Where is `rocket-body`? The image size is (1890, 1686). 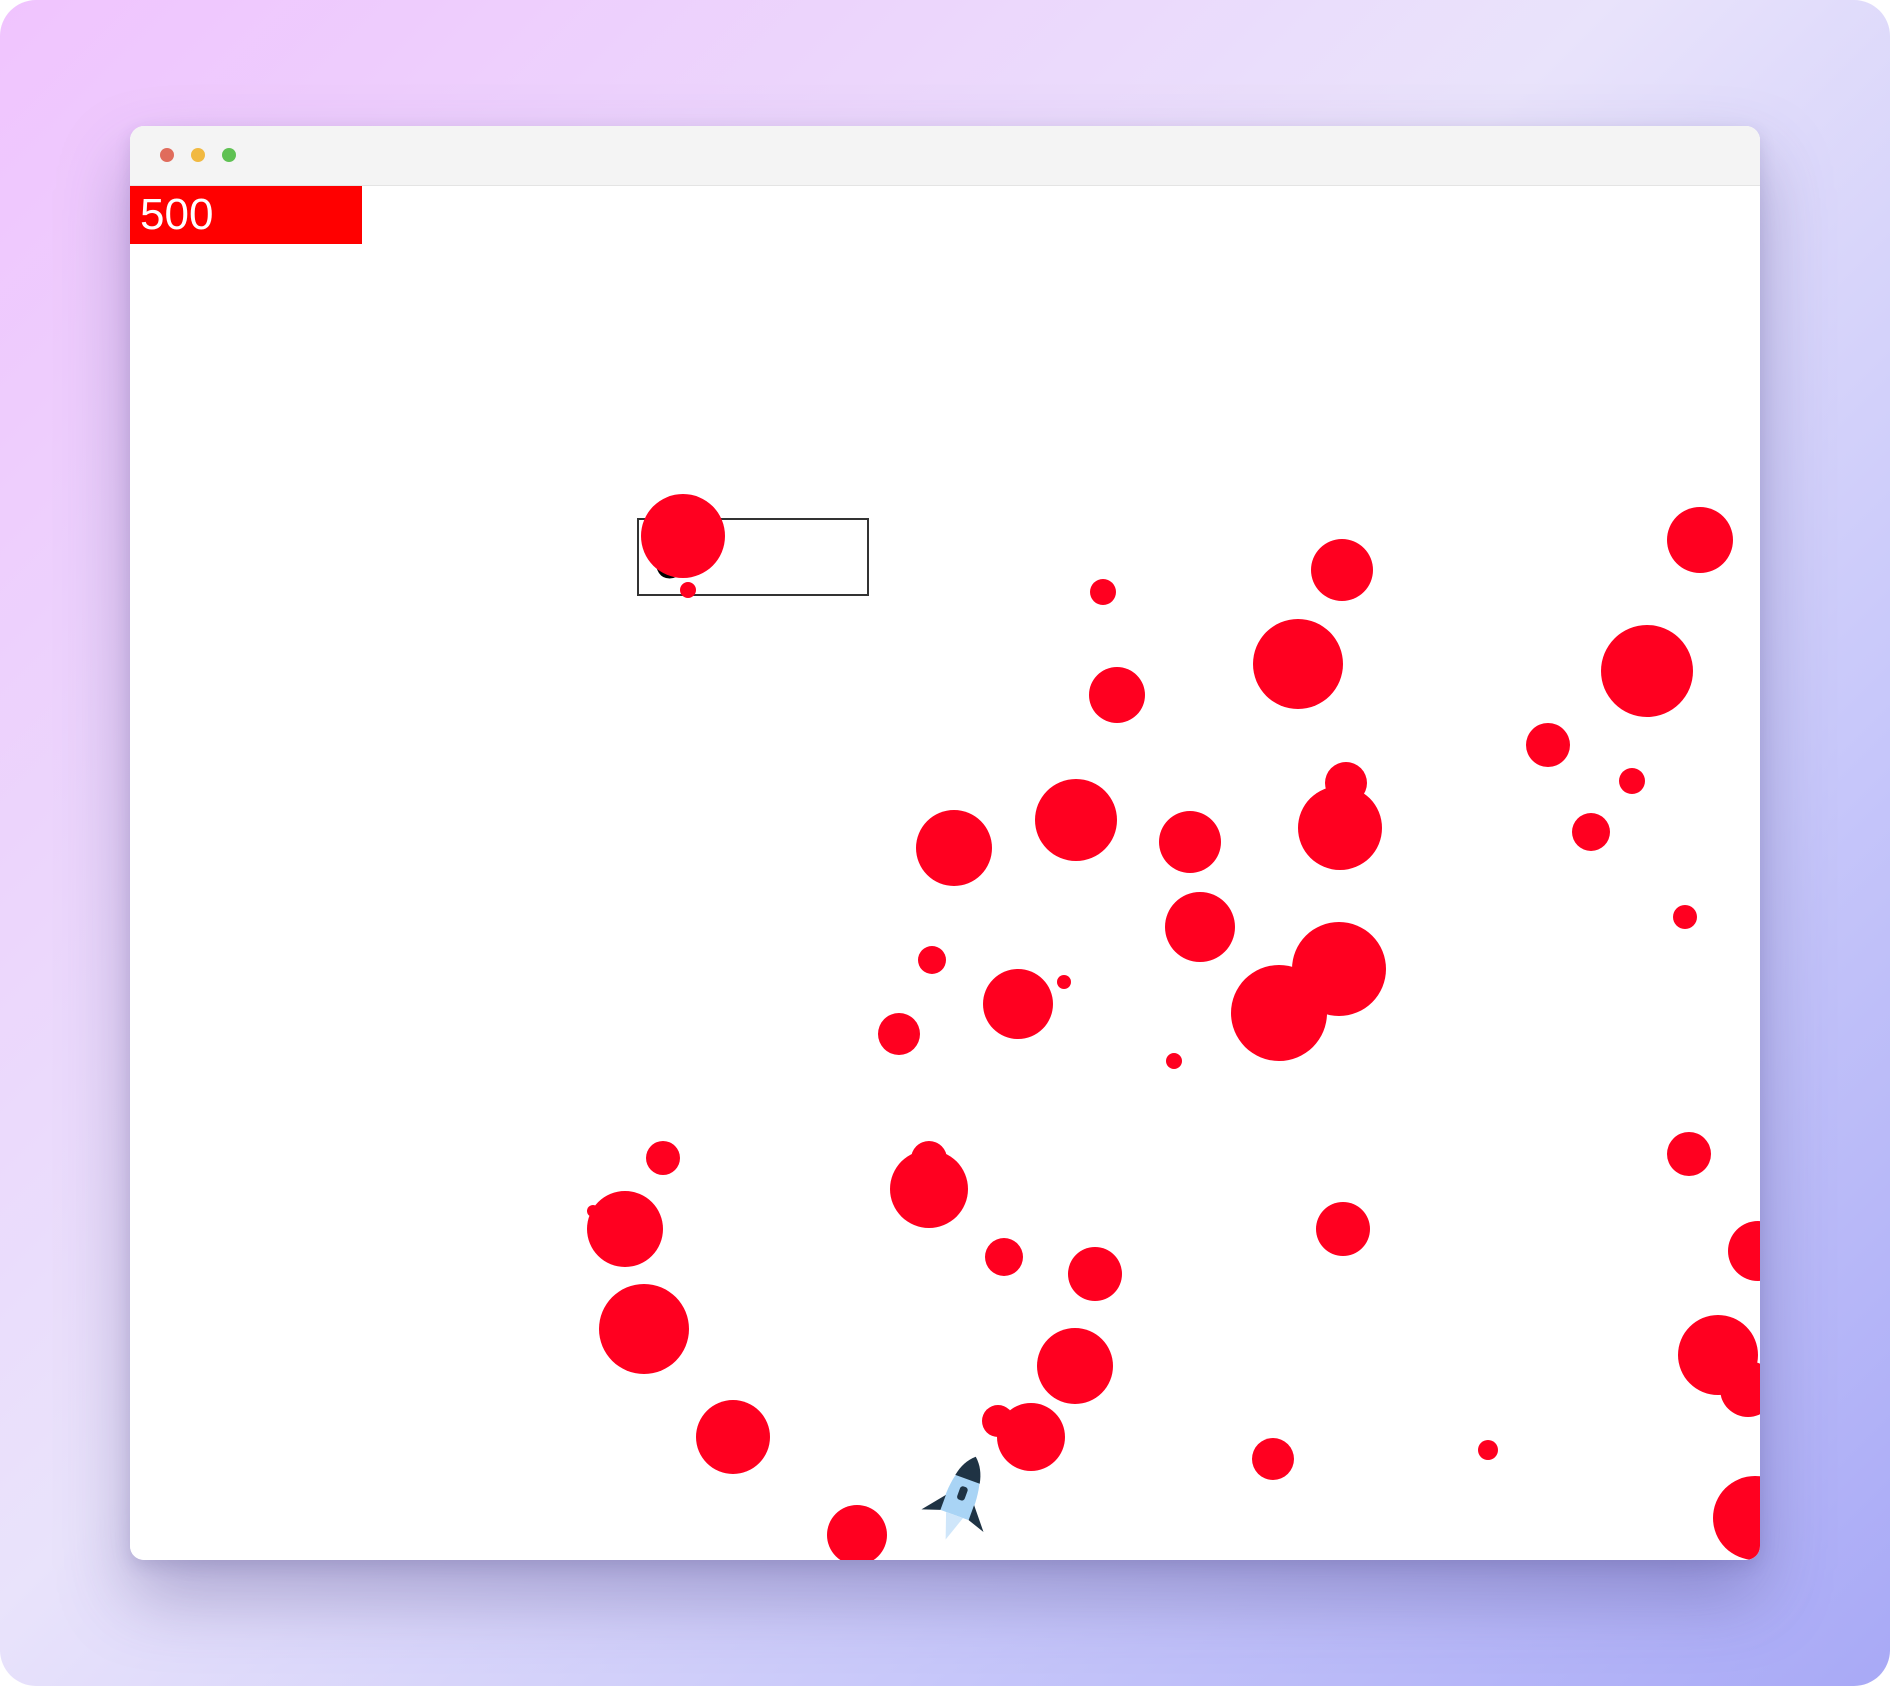
rocket-body is located at coordinates (960, 1488).